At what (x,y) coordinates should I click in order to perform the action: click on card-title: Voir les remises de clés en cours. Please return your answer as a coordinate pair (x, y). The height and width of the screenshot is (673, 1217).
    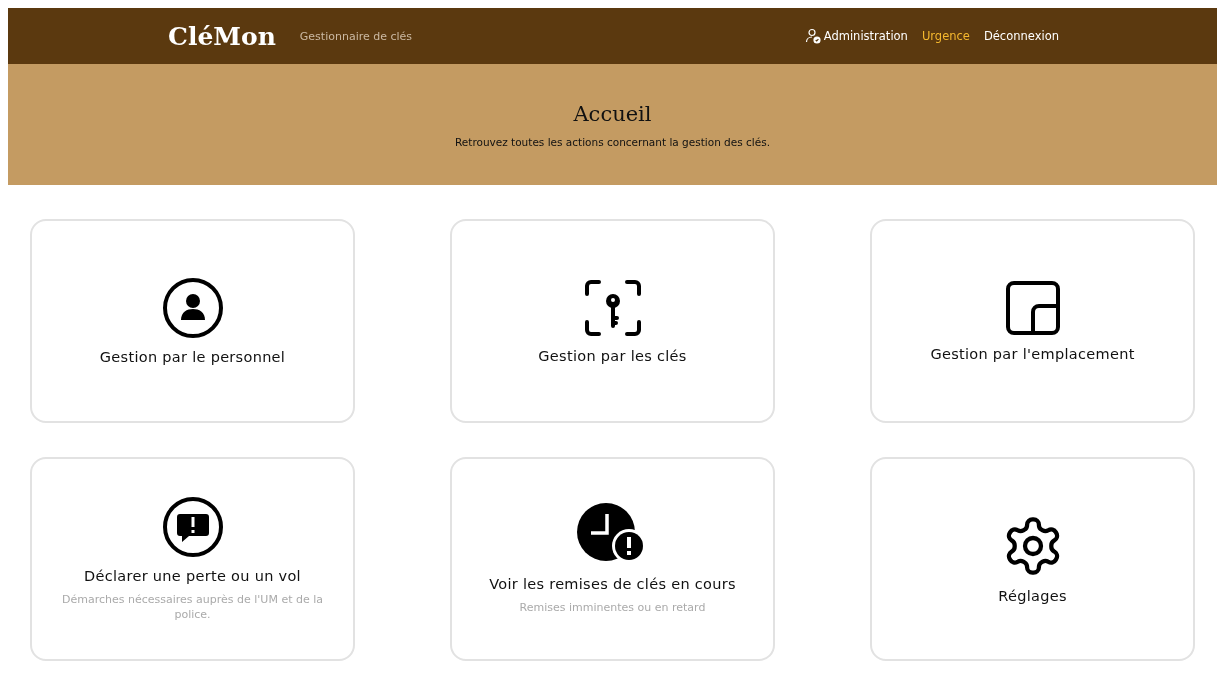
    Looking at the image, I should click on (612, 584).